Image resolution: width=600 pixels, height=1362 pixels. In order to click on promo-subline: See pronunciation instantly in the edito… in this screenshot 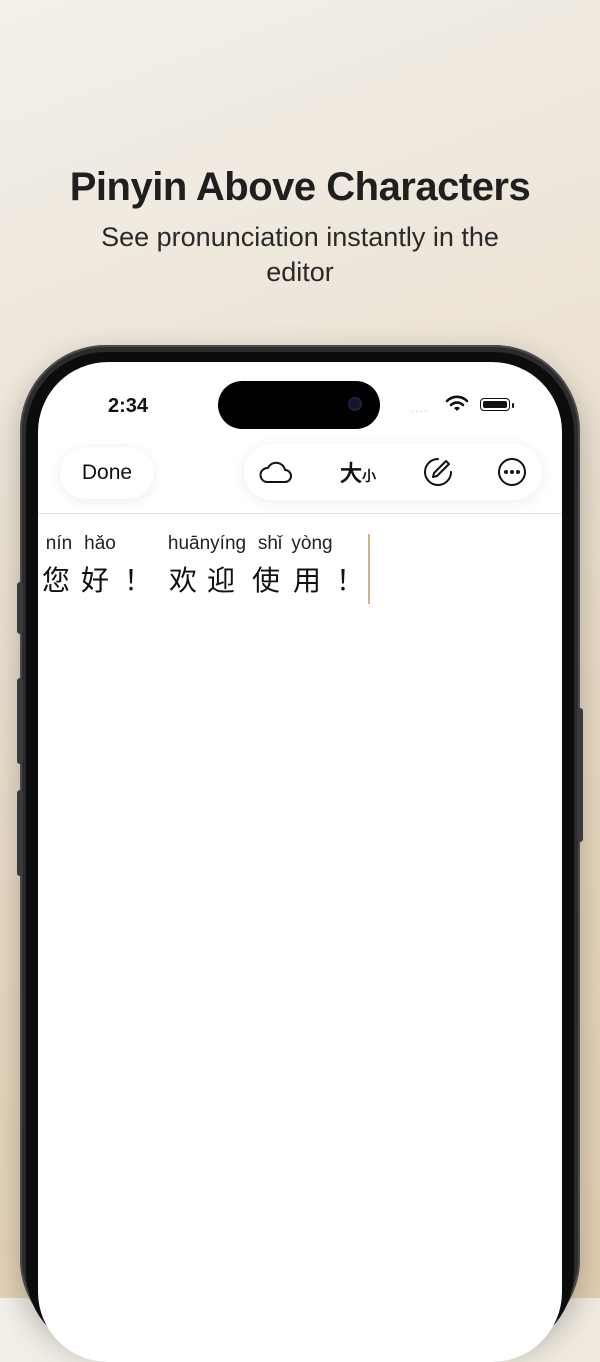, I will do `click(300, 254)`.